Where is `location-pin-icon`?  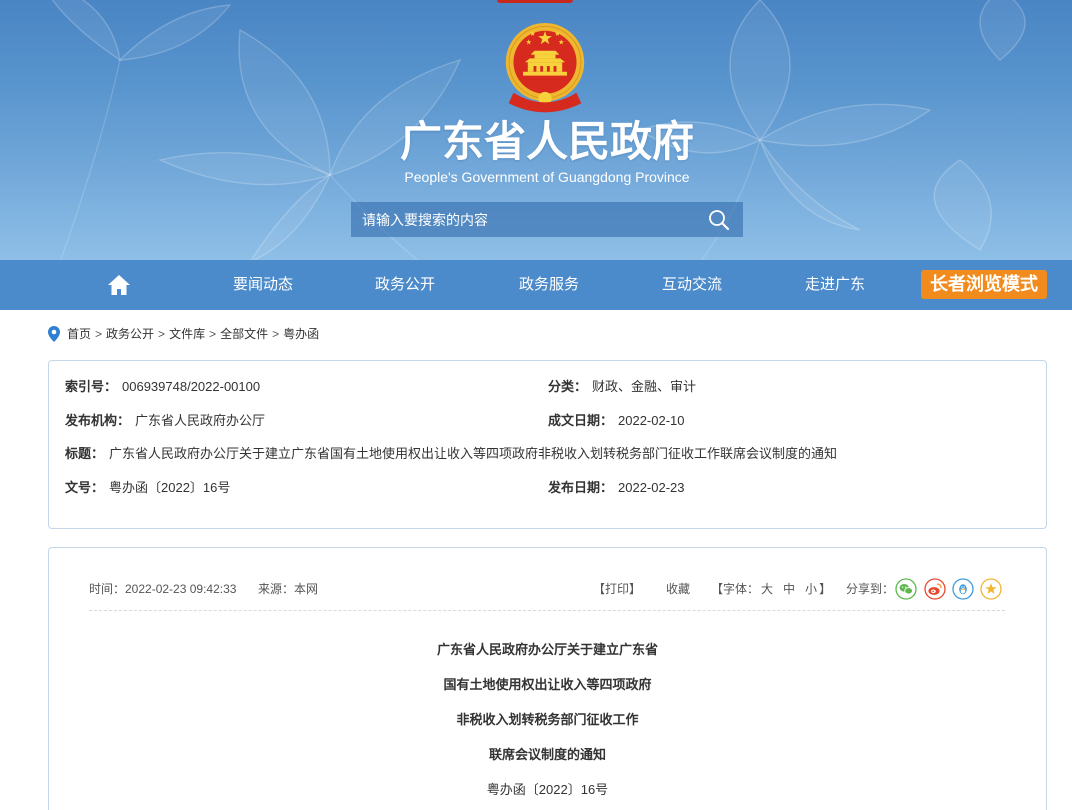 location-pin-icon is located at coordinates (54, 334).